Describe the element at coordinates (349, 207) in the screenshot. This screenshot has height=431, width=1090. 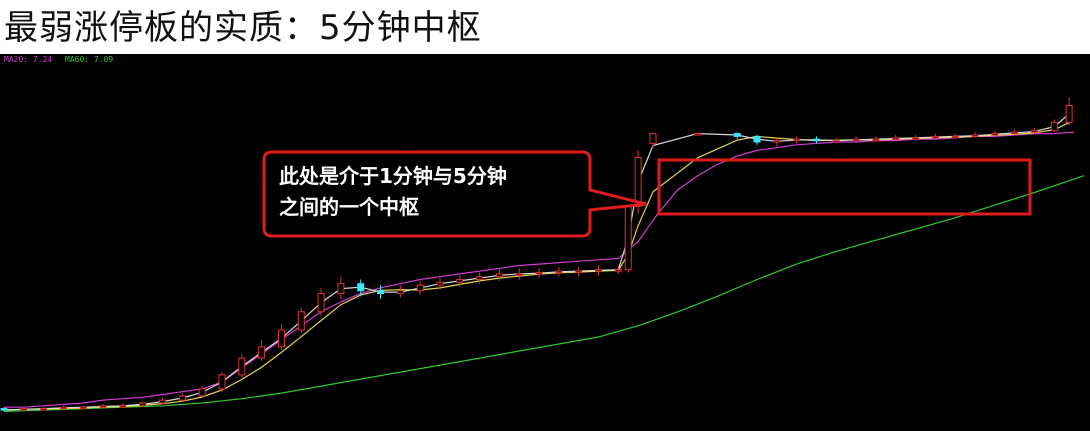
I see `callout-text-line2: 之间的一个中枢` at that location.